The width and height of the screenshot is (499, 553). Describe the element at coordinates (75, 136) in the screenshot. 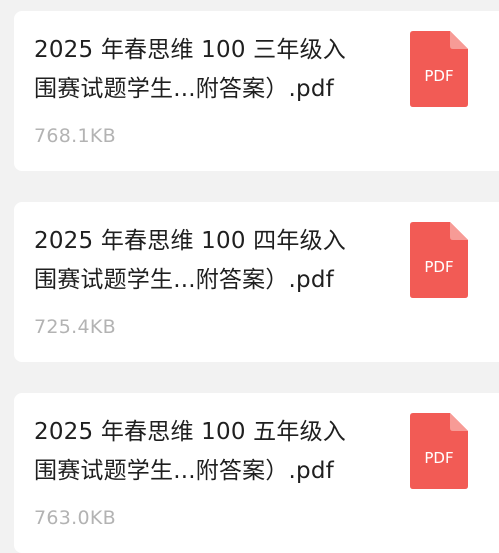

I see `file-size: 768.1KB` at that location.